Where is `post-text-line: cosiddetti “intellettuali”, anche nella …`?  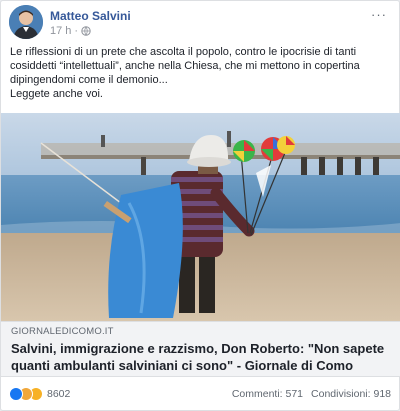 post-text-line: cosiddetti “intellettuali”, anche nella … is located at coordinates (185, 66).